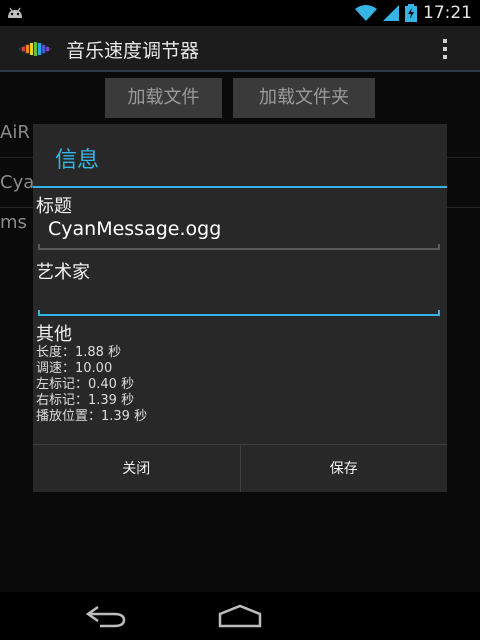  Describe the element at coordinates (77, 160) in the screenshot. I see `dialog-title: 信息` at that location.